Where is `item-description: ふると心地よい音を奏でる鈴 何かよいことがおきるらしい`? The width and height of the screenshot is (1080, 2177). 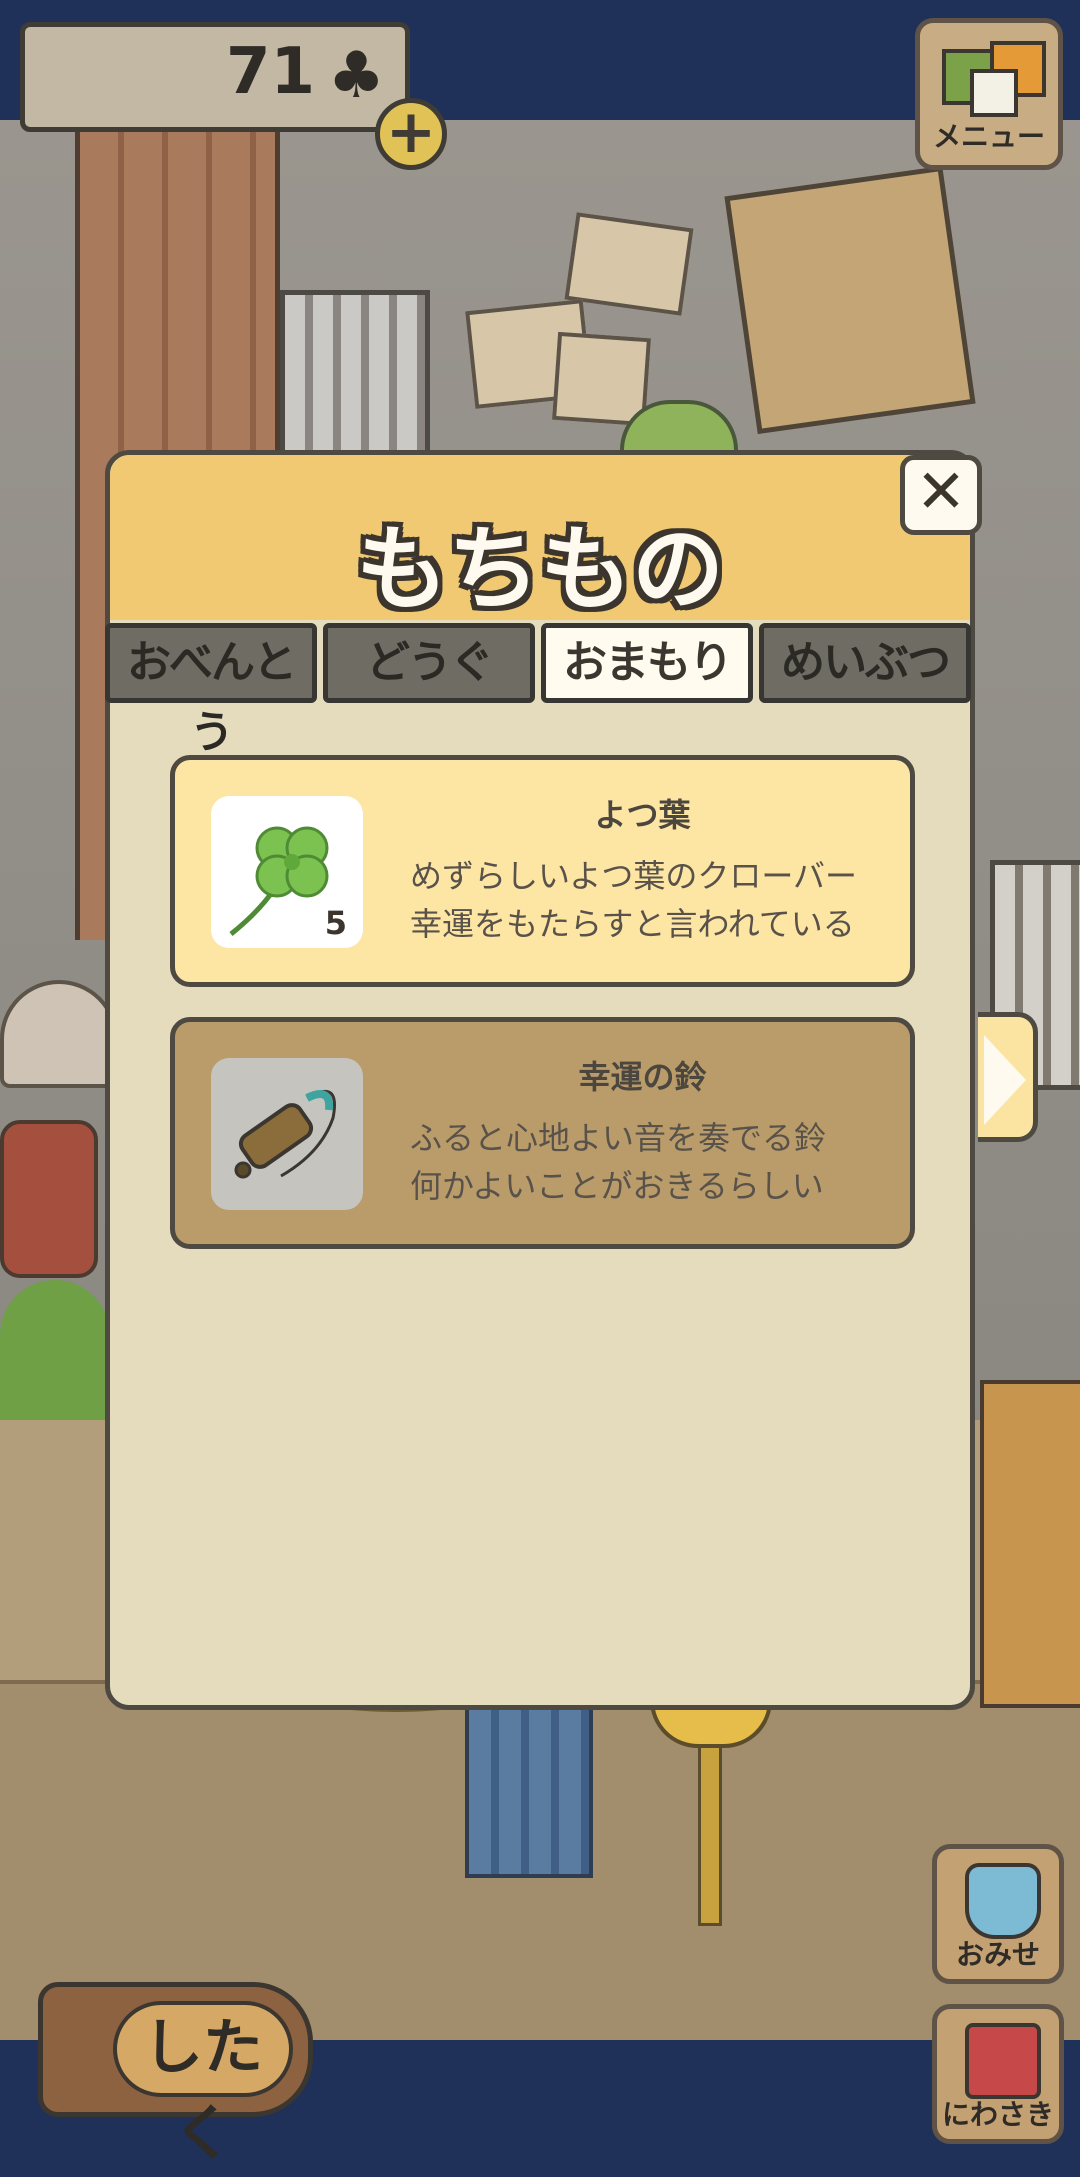
item-description: ふると心地よい音を奏でる鈴 何かよいことがおきるらしい is located at coordinates (655, 1162).